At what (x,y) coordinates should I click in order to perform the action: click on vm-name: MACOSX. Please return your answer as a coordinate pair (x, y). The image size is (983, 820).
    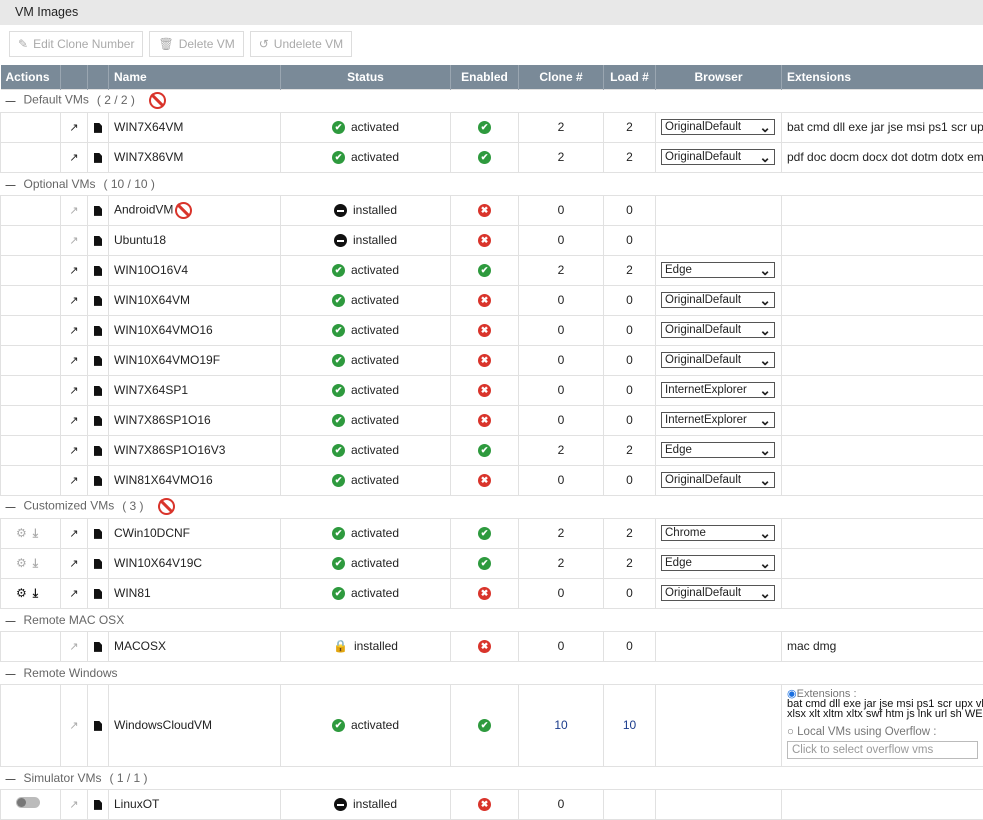
    Looking at the image, I should click on (195, 646).